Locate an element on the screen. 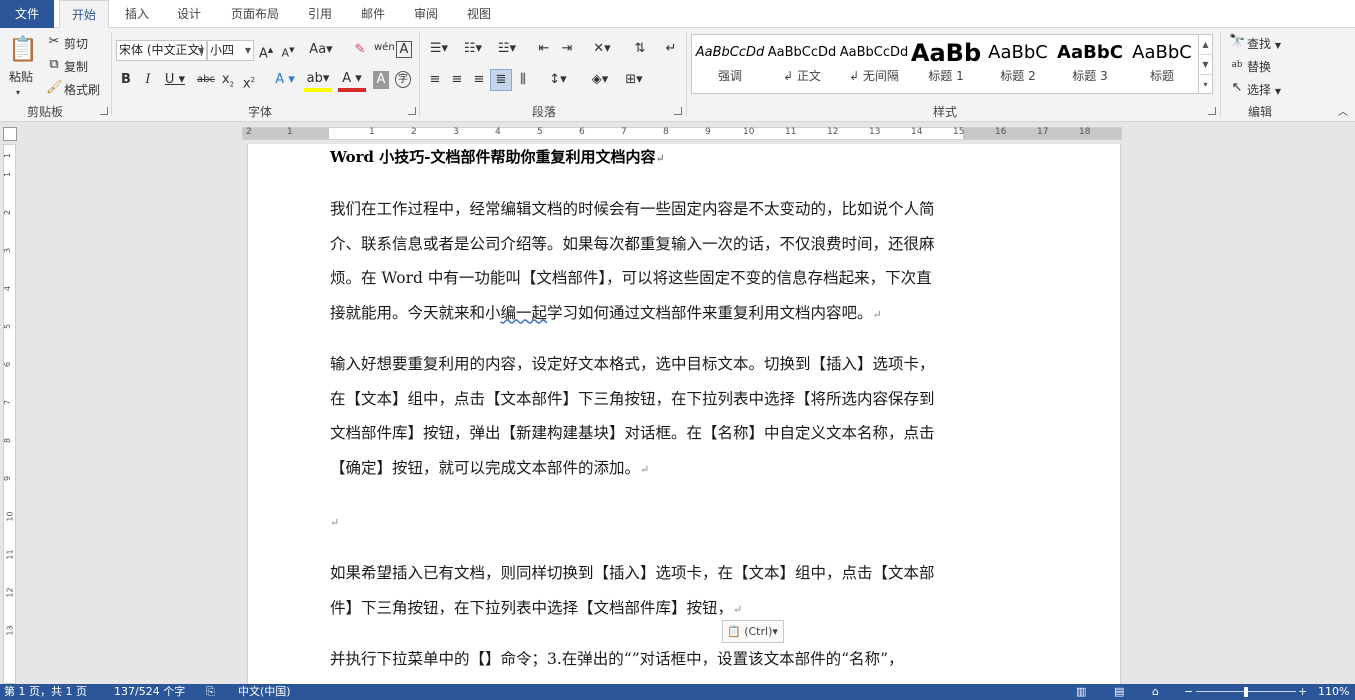 The width and height of the screenshot is (1355, 700). font-size-select: 小四 ▼ is located at coordinates (230, 50).